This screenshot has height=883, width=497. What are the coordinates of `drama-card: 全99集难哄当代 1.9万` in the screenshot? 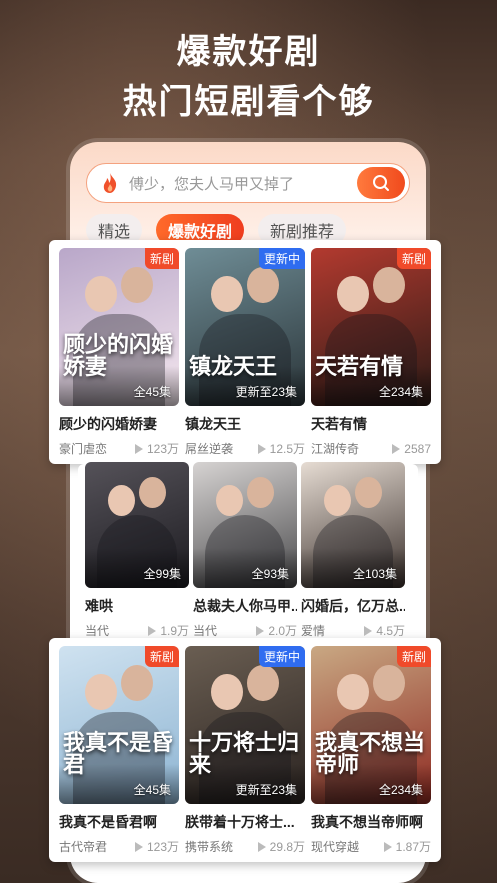 It's located at (137, 550).